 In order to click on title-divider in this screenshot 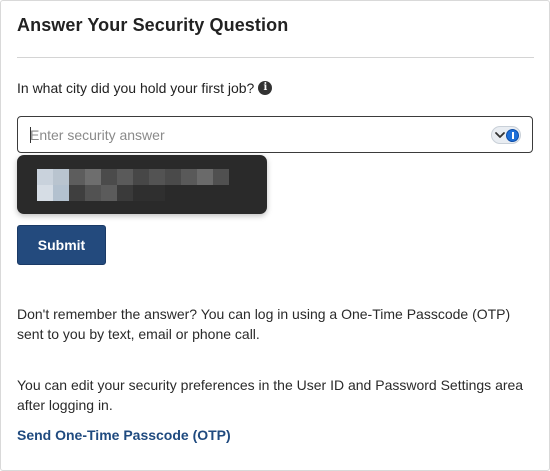, I will do `click(275, 57)`.